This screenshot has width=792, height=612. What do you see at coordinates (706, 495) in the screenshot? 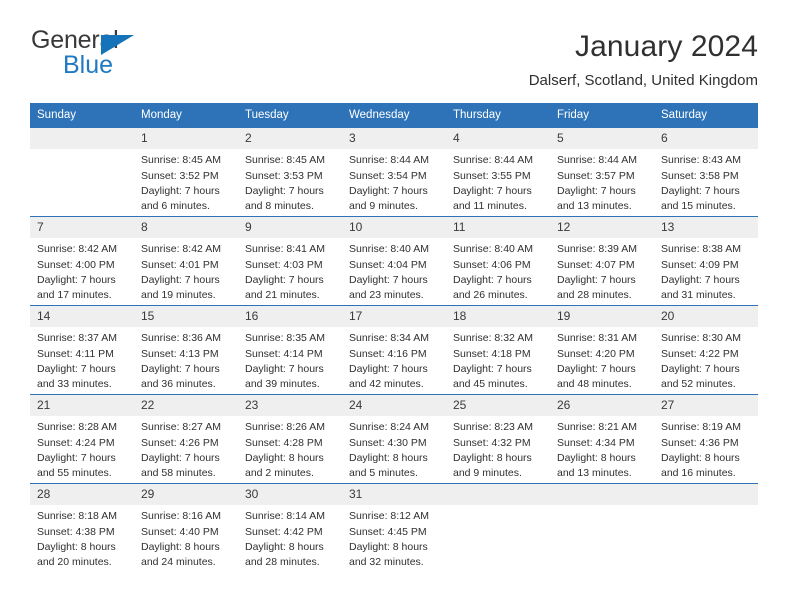
I see `day-number` at bounding box center [706, 495].